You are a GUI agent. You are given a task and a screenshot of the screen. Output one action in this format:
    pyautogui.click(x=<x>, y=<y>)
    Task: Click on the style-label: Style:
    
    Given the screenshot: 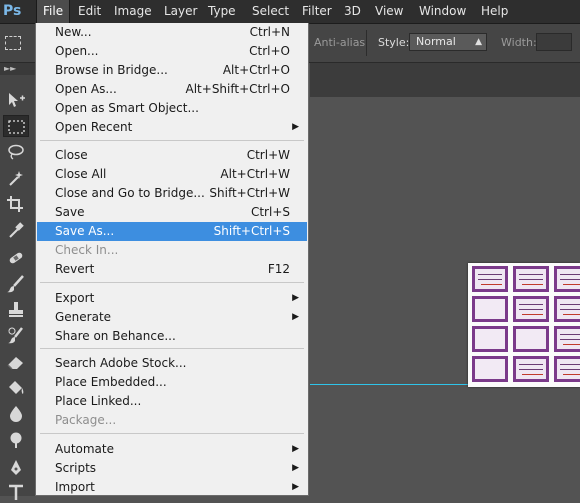 What is the action you would take?
    pyautogui.click(x=394, y=42)
    